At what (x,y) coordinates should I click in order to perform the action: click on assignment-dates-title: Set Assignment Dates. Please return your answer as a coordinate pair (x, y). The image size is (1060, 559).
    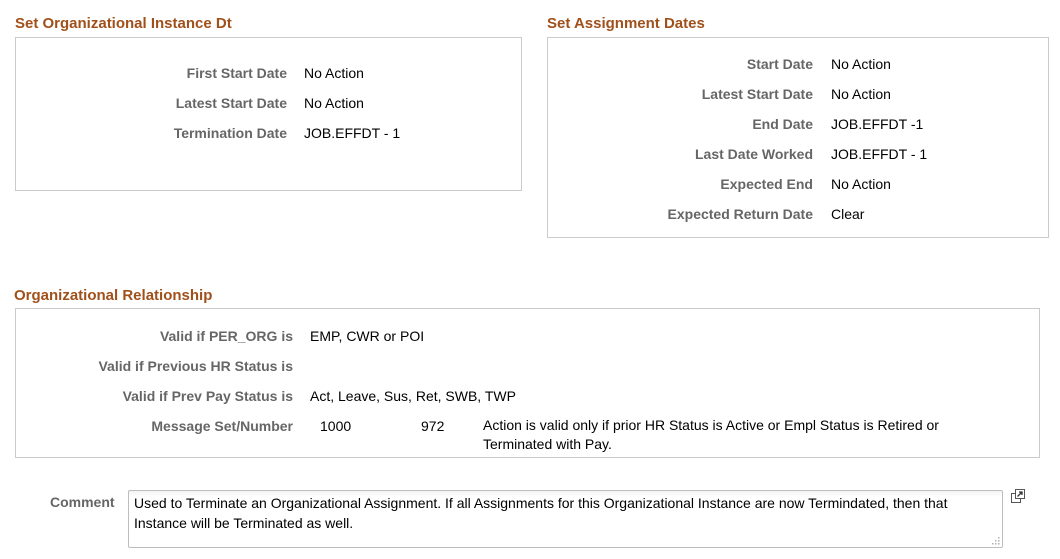
    Looking at the image, I should click on (626, 23).